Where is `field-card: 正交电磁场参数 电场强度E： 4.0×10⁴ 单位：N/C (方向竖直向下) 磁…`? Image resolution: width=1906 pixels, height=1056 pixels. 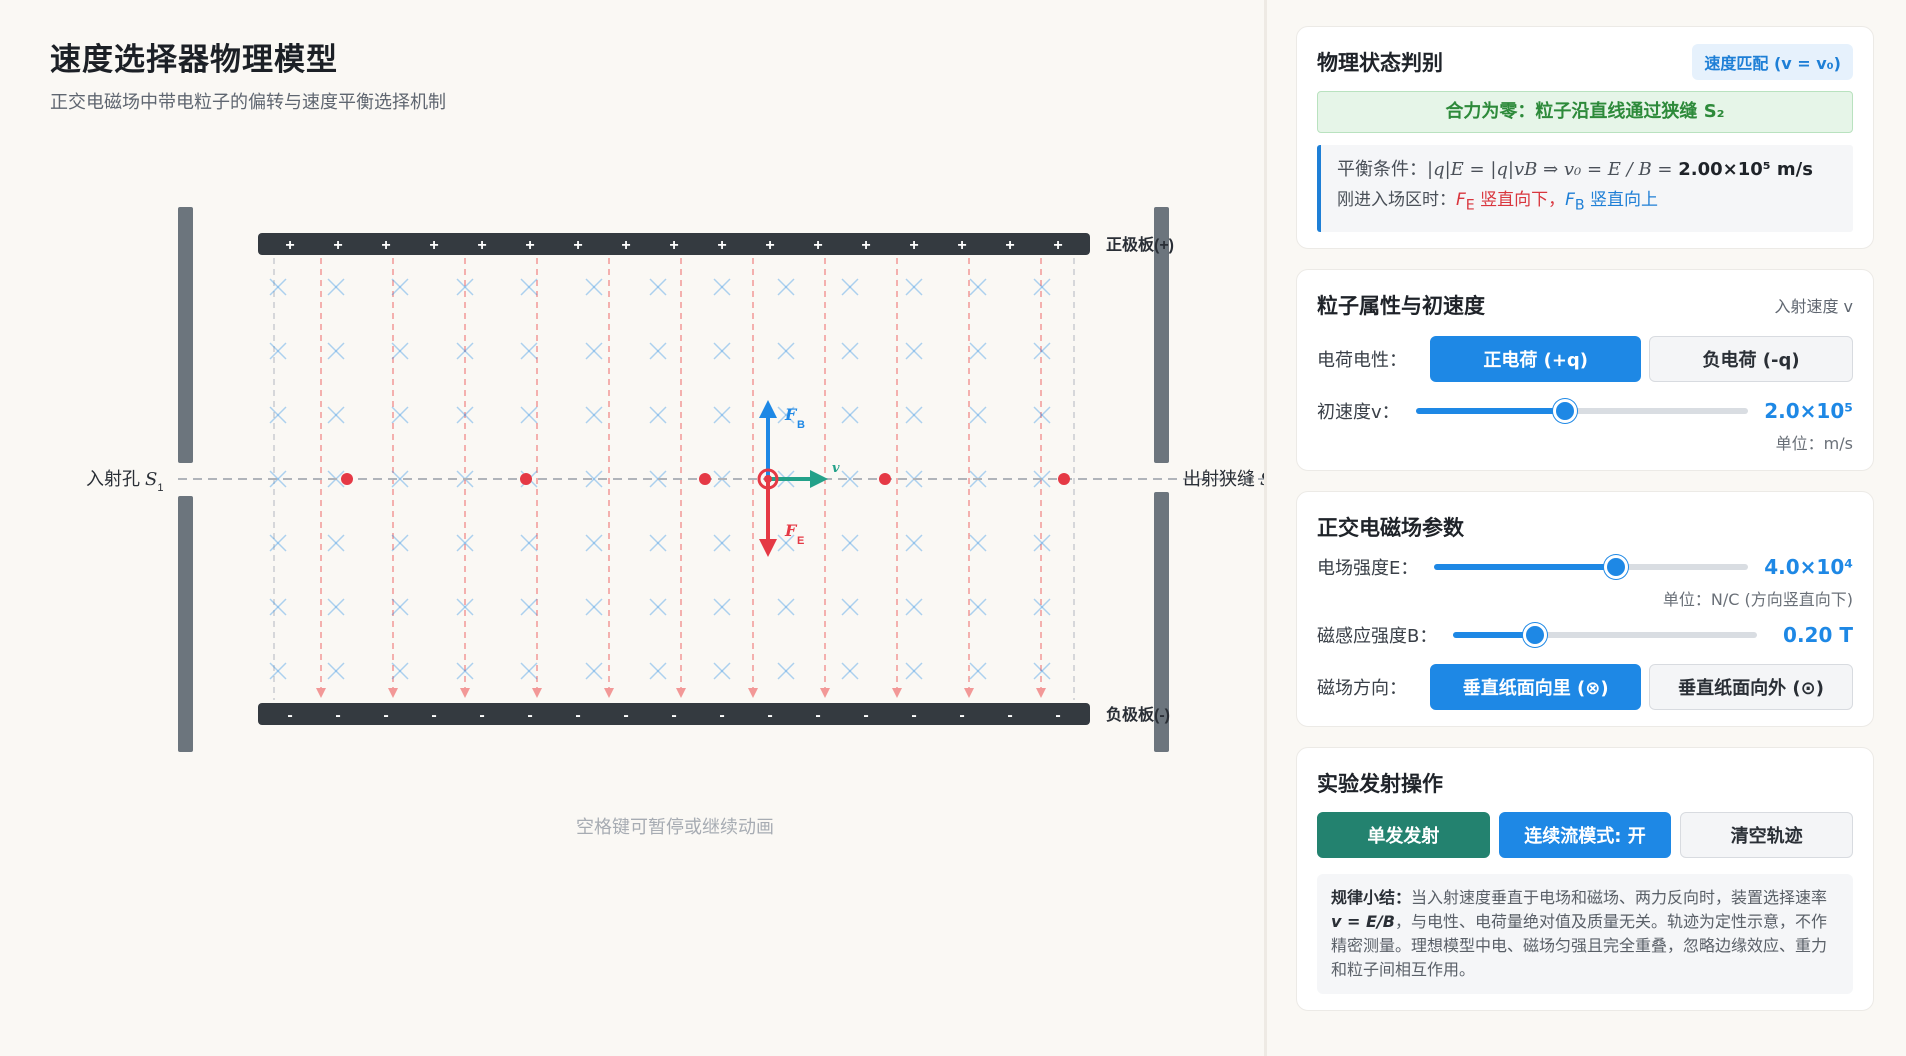
field-card: 正交电磁场参数 电场强度E： 4.0×10⁴ 单位：N/C (方向竖直向下) 磁… is located at coordinates (1585, 609).